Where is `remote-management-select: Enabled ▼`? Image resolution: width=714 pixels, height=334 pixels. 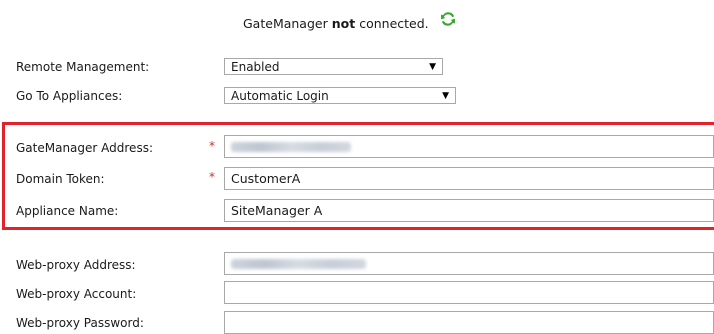 remote-management-select: Enabled ▼ is located at coordinates (333, 66).